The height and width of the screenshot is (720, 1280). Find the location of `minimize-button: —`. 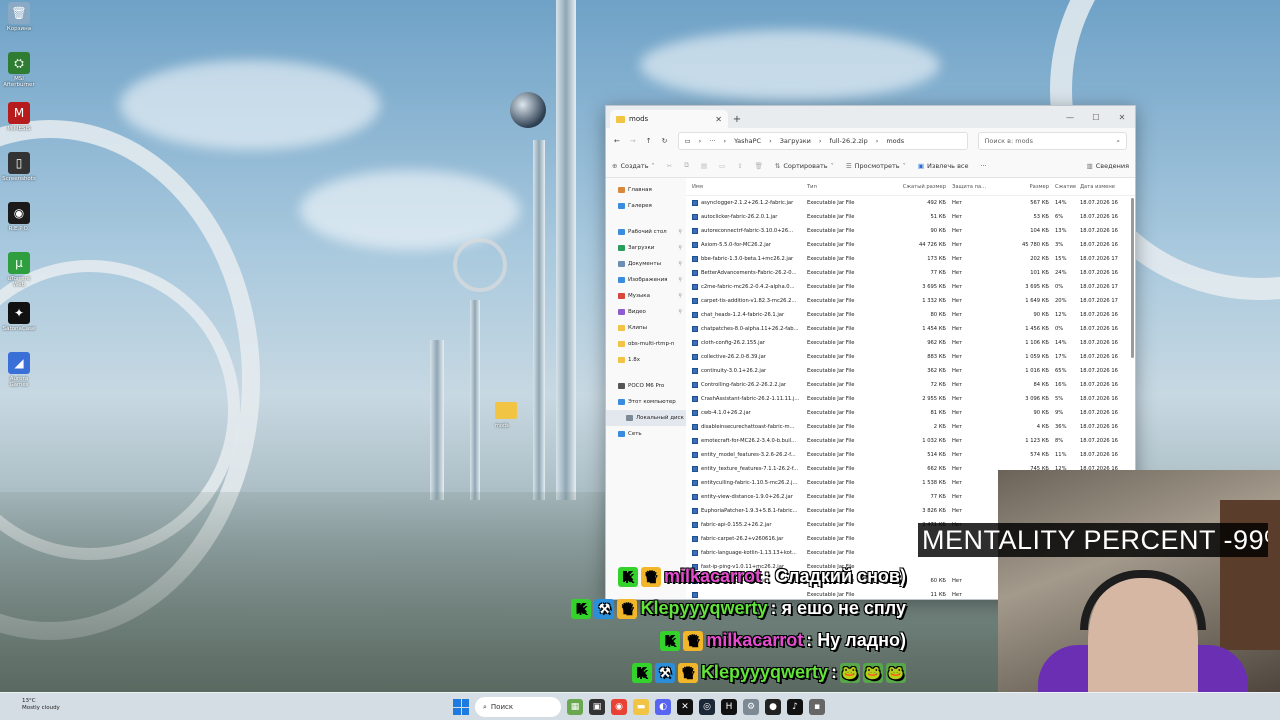

minimize-button: — is located at coordinates (1070, 117).